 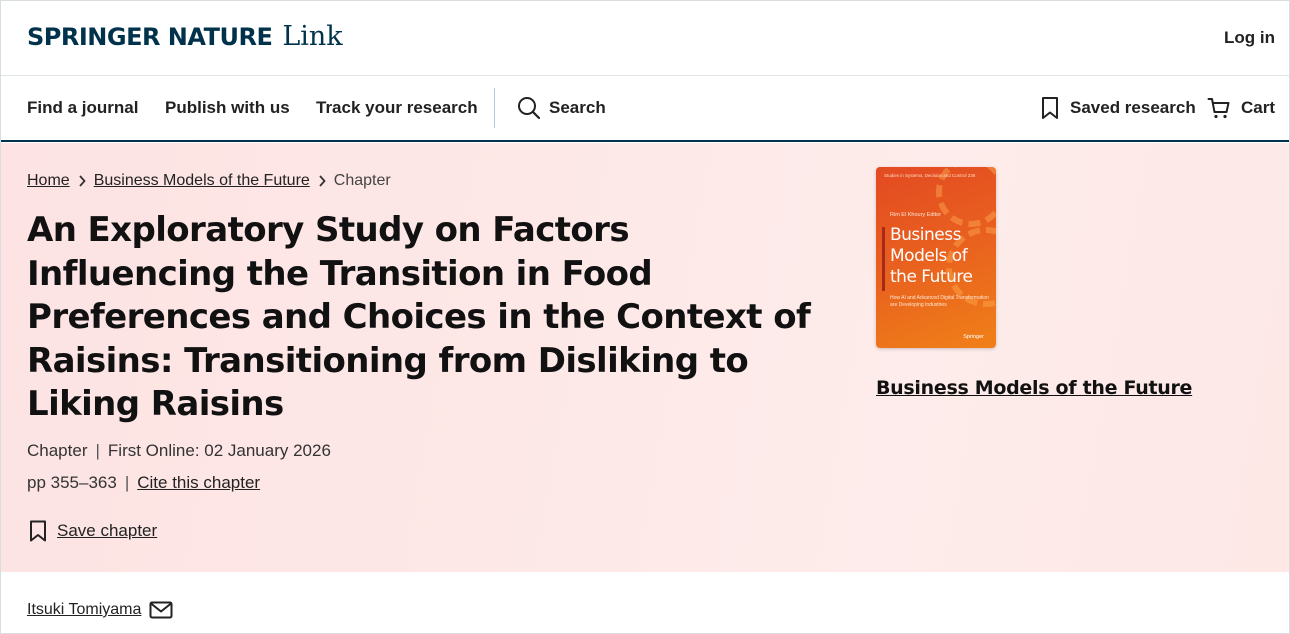 What do you see at coordinates (645, 38) in the screenshot?
I see `top-header: SPRINGER NATURE Link Log in` at bounding box center [645, 38].